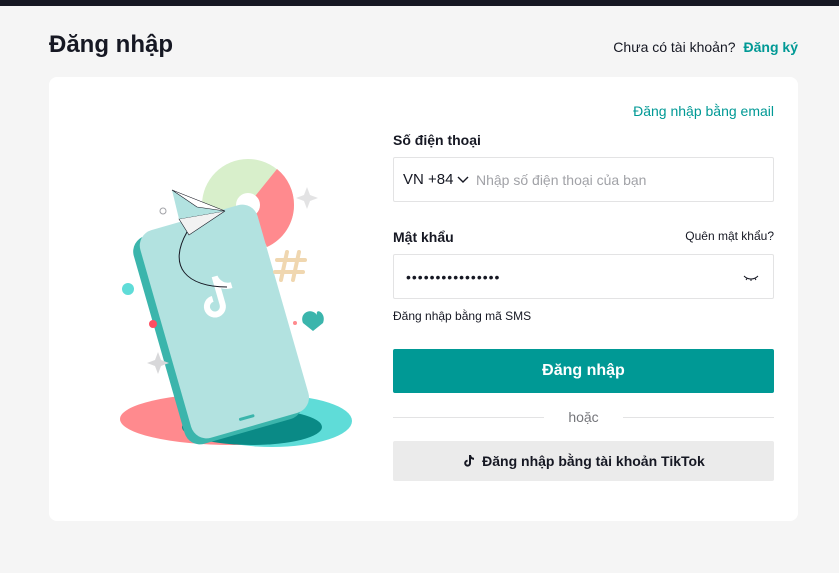  I want to click on tiktok-icon, so click(469, 461).